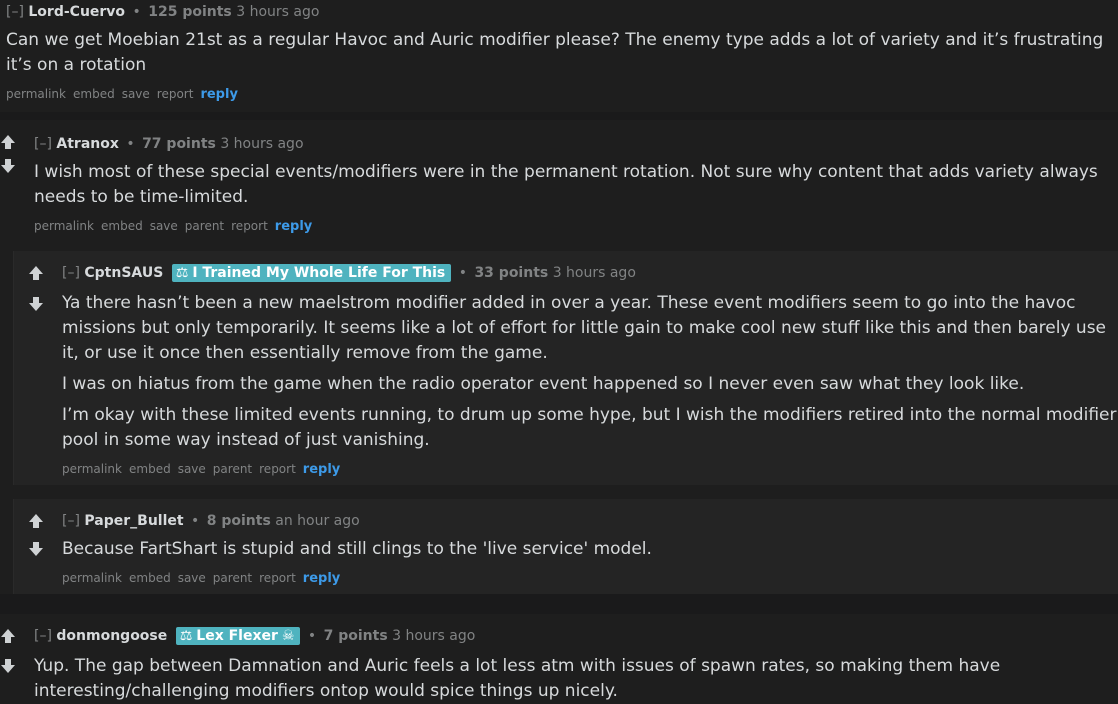 This screenshot has height=704, width=1118. I want to click on comment-actions: permalink embed save report reply, so click(562, 94).